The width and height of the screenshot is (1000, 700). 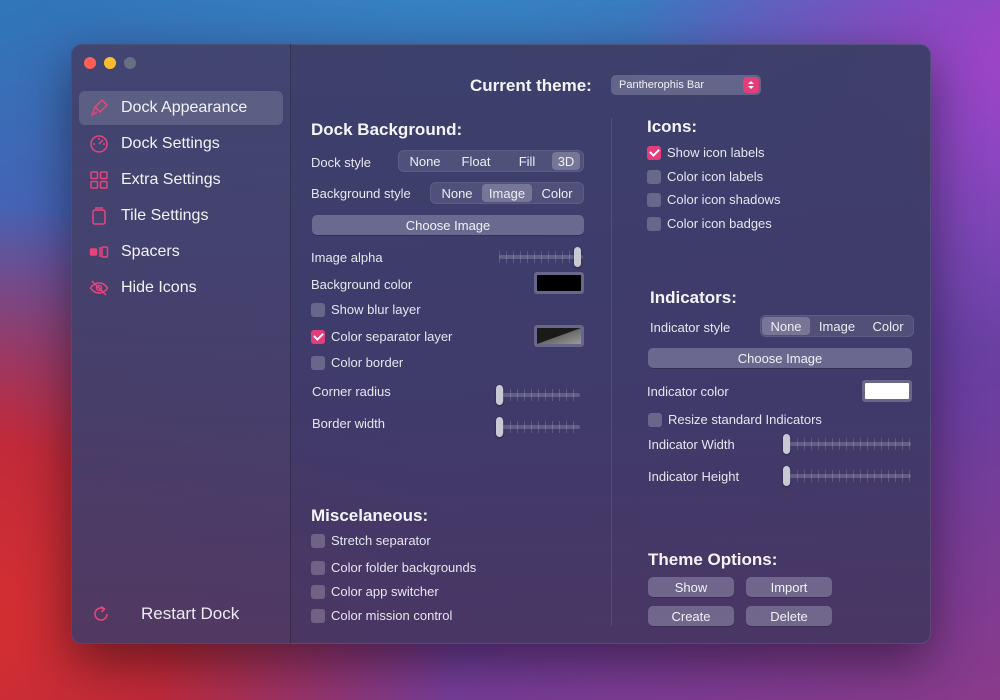 What do you see at coordinates (709, 223) in the screenshot?
I see `color-icon-badges-checkbox: Color icon badges` at bounding box center [709, 223].